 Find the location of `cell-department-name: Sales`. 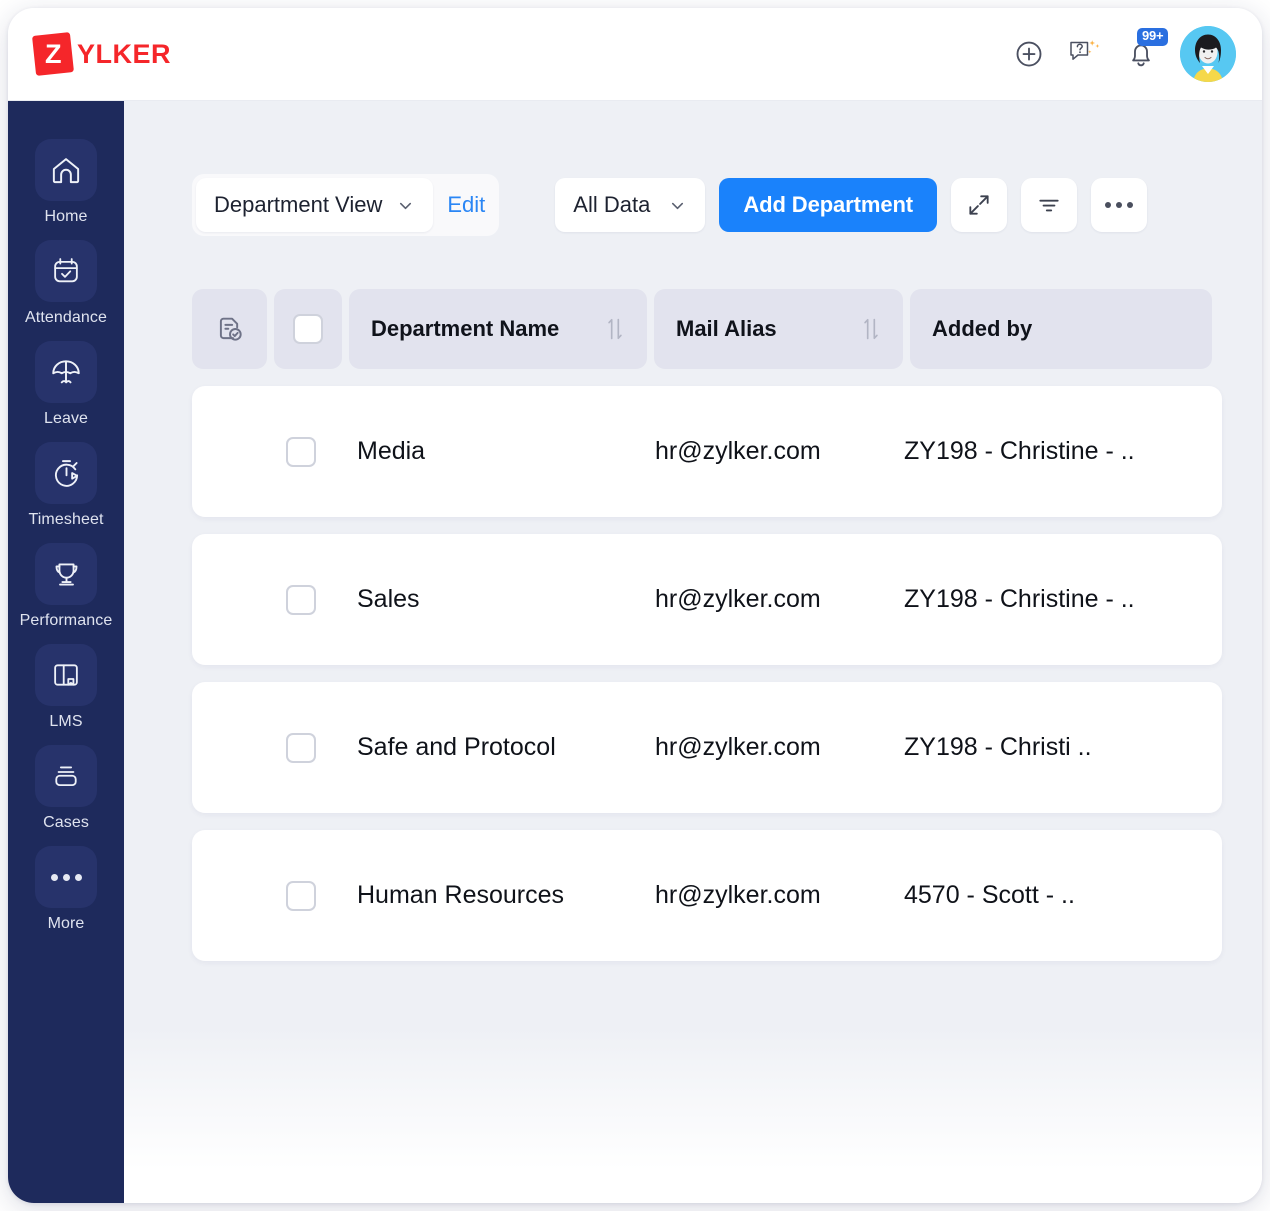

cell-department-name: Sales is located at coordinates (388, 599).